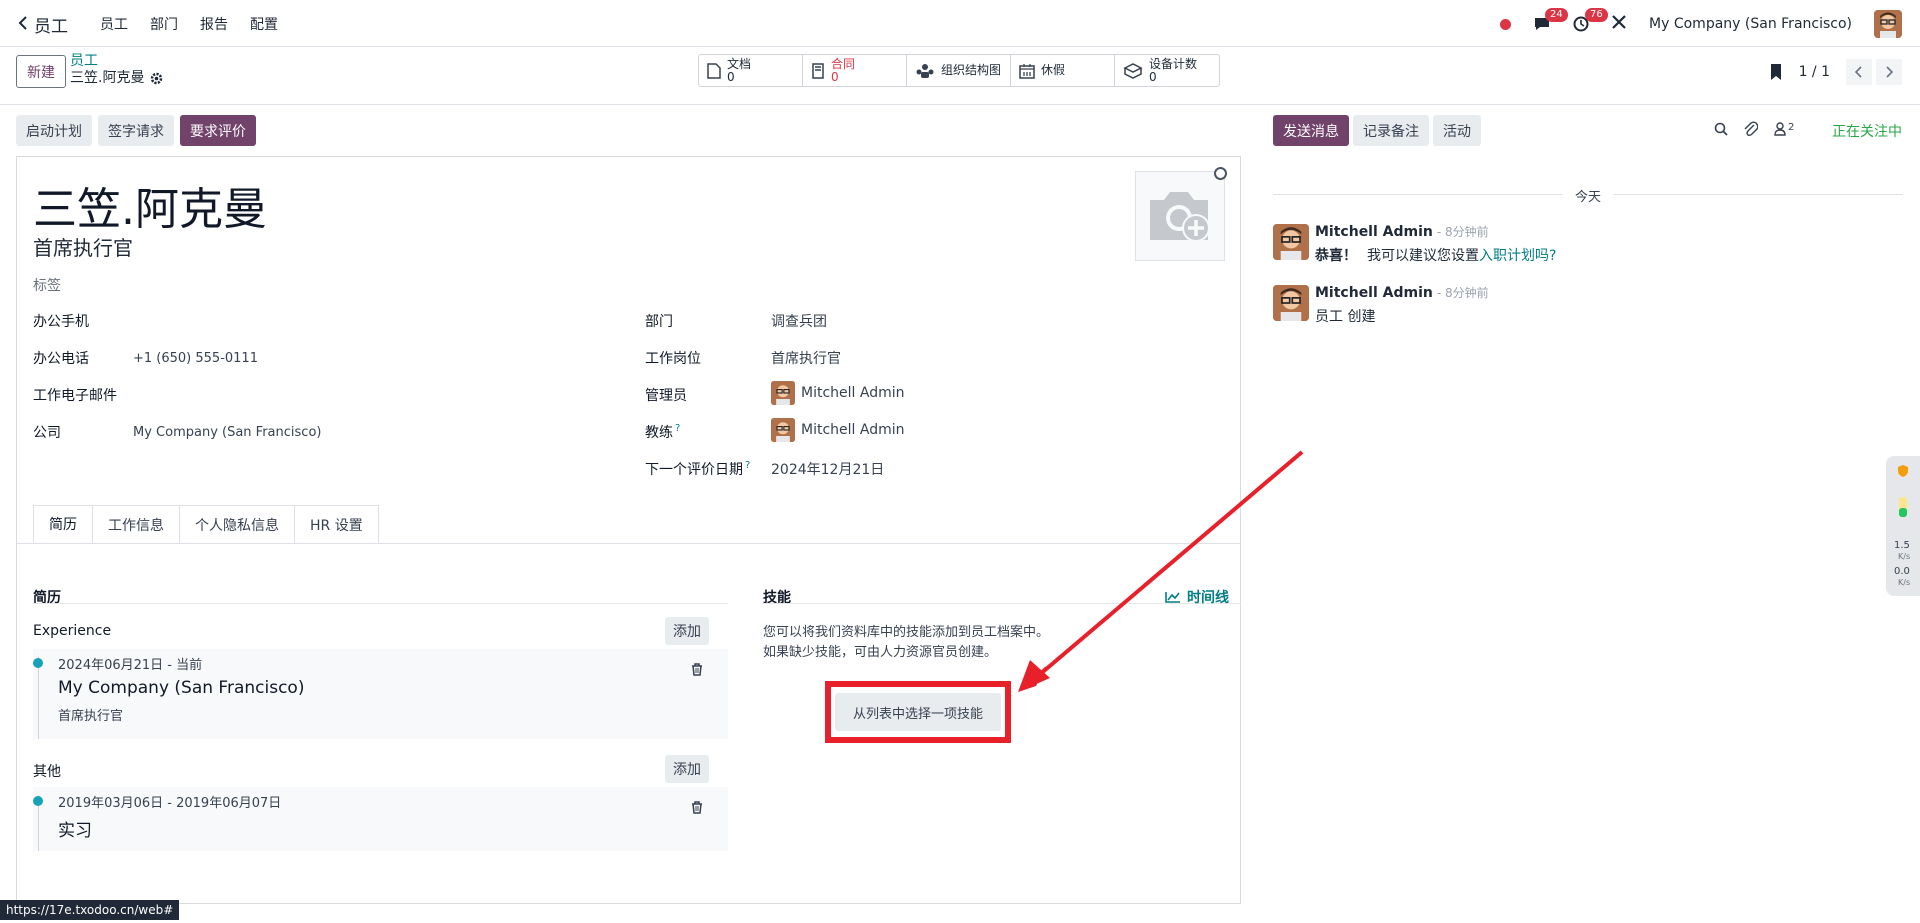  I want to click on tab-private-info: 个人隐私信息, so click(237, 524).